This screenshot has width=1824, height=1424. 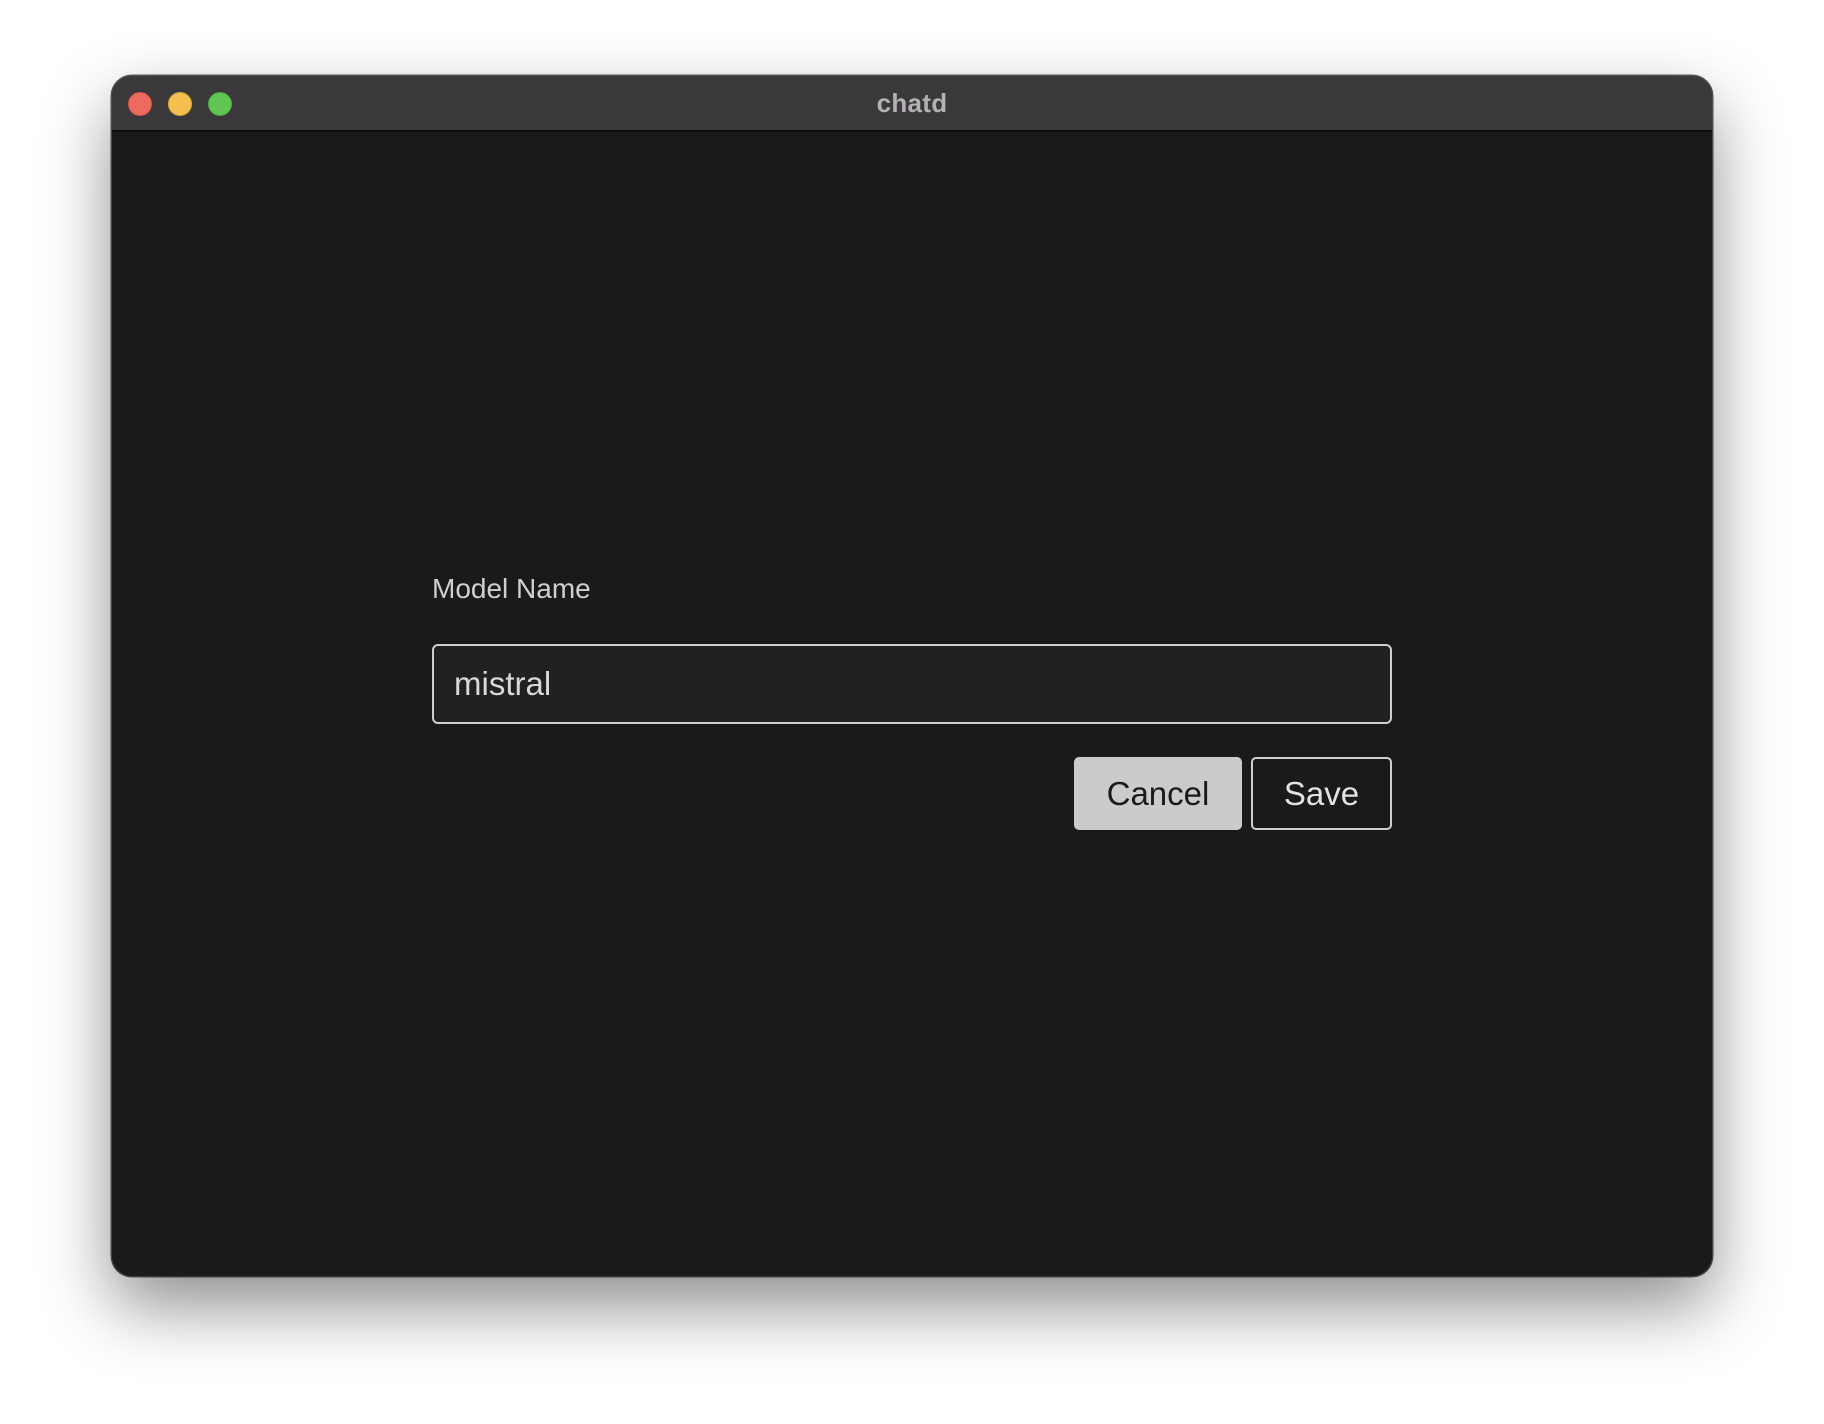 I want to click on title-bar: chatd, so click(x=912, y=104).